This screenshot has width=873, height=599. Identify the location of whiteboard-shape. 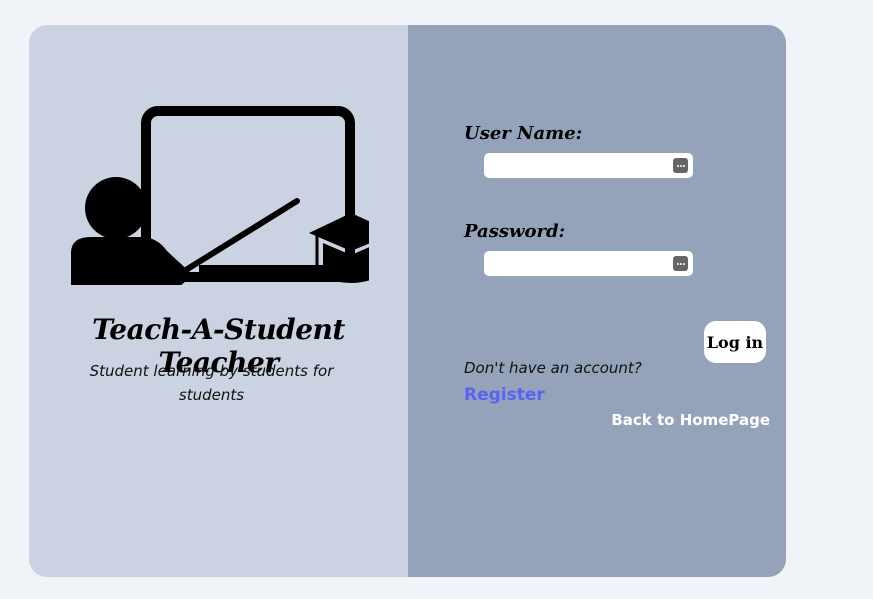
(248, 194).